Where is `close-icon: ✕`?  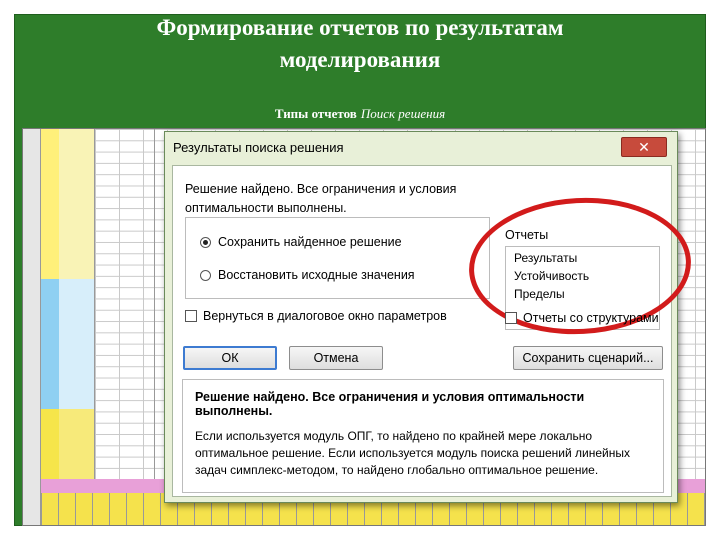
close-icon: ✕ is located at coordinates (644, 147).